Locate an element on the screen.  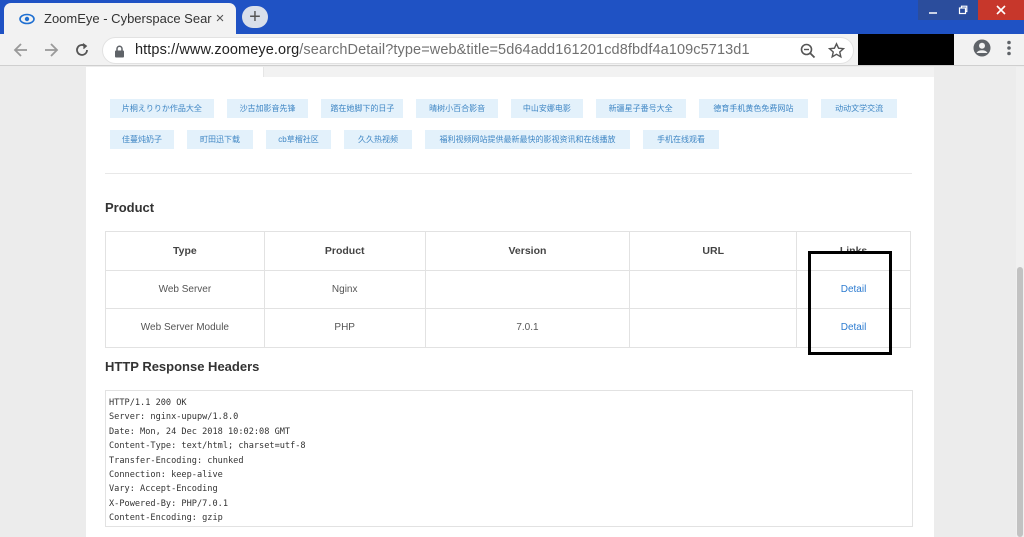
tab-title: ZoomEye - Cyberspace Search En is located at coordinates (128, 18).